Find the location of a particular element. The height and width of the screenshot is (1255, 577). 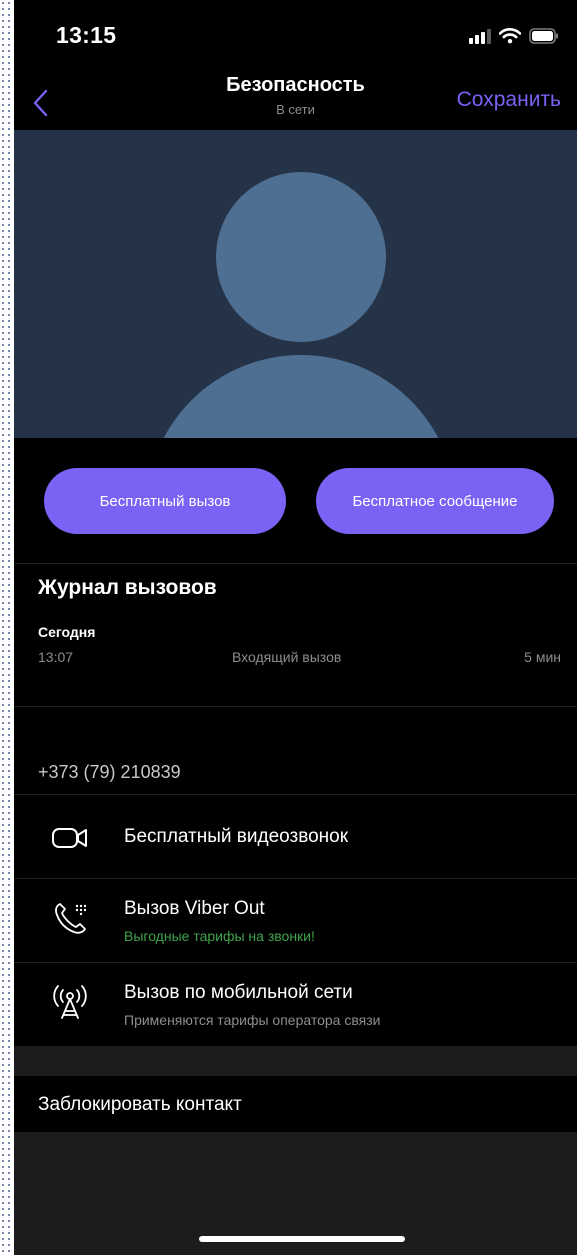

status-bar: 13:15 is located at coordinates (295, 35).